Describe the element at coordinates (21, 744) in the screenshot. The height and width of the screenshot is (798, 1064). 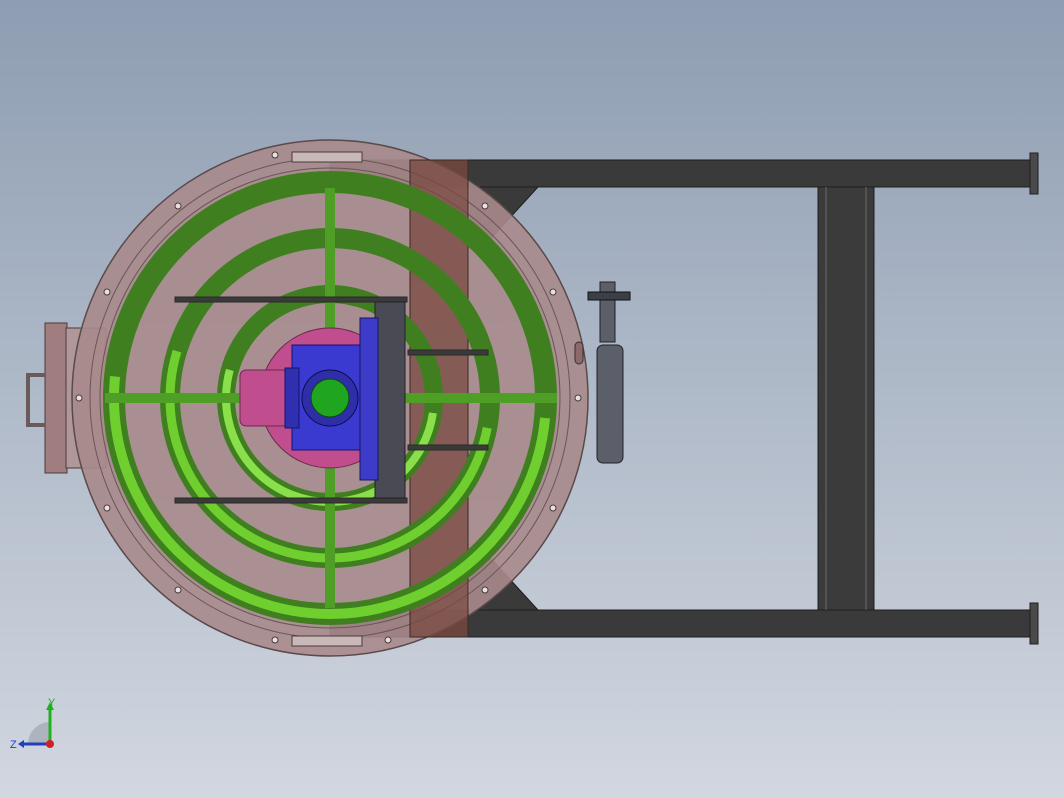
I see `triad-z-arrow-icon` at that location.